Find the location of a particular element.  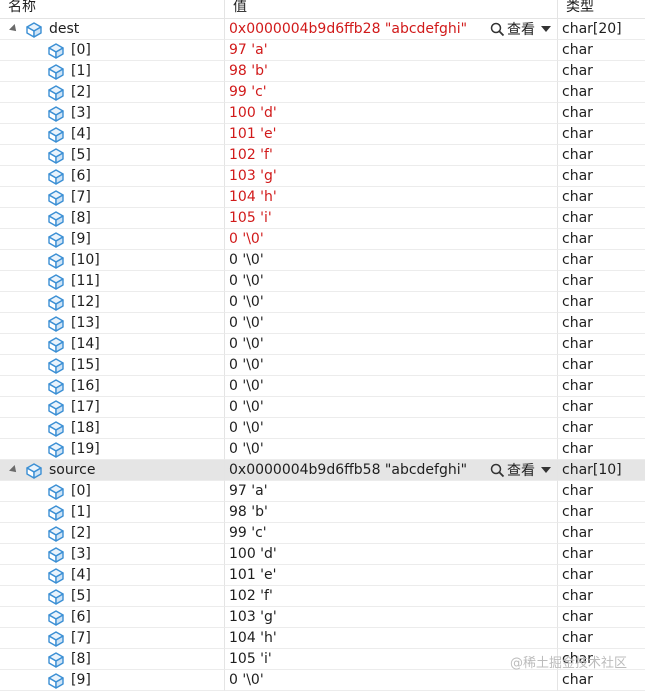

name-cell: [18] is located at coordinates (112, 428).